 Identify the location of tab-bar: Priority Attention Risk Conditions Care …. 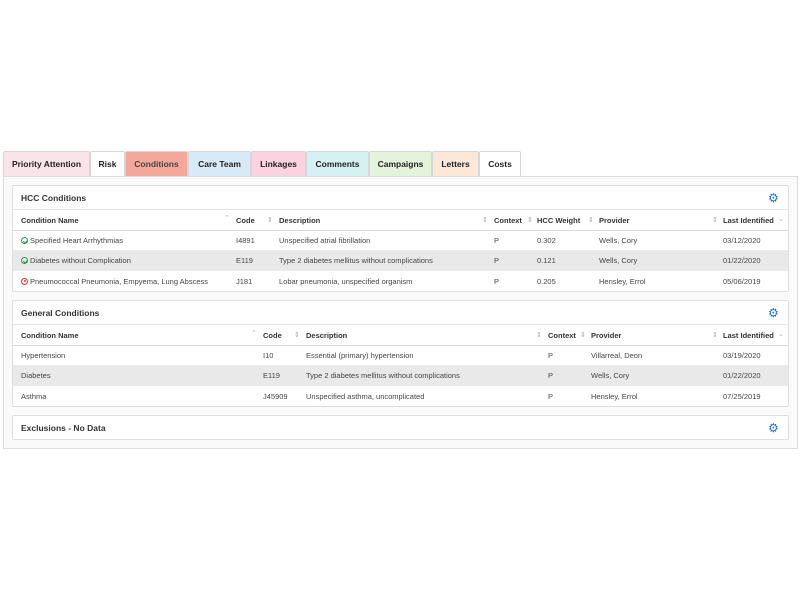
(262, 163).